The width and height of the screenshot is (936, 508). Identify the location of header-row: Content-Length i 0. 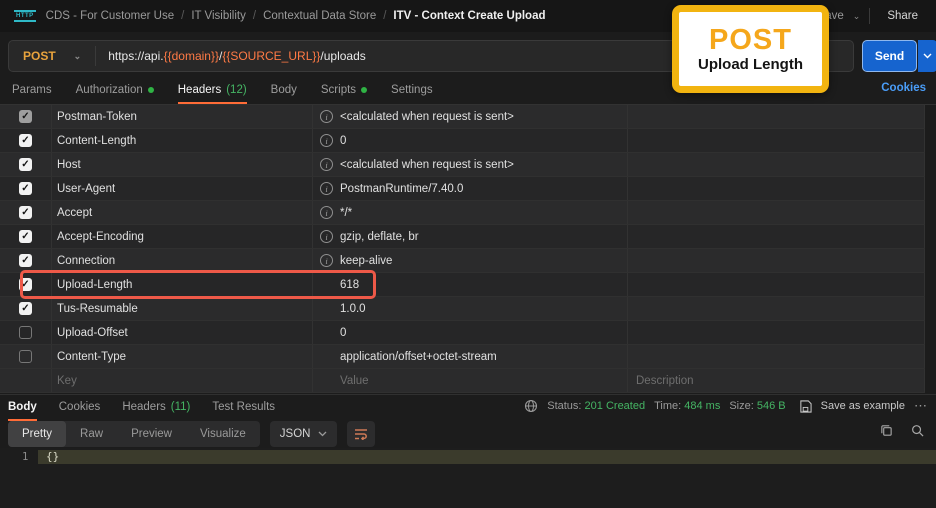
(462, 141).